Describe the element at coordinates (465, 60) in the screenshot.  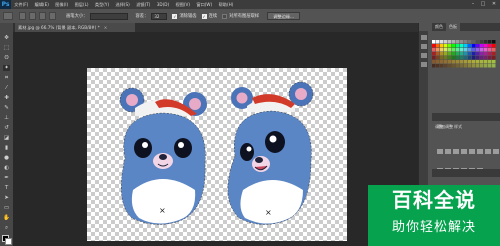
I see `swatches-grid` at that location.